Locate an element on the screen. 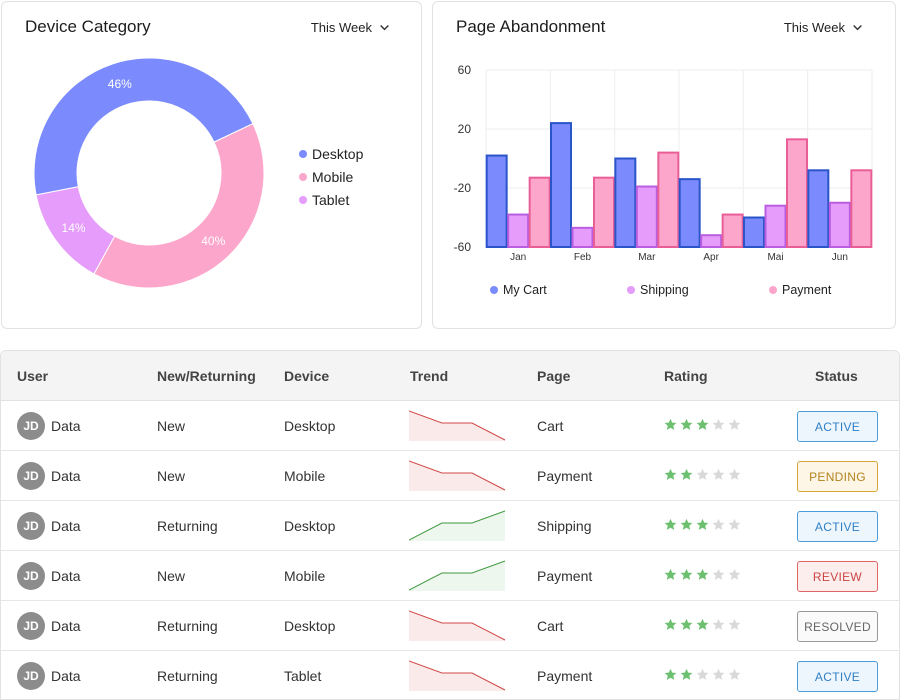 The height and width of the screenshot is (700, 900). x-tick-label: Feb is located at coordinates (583, 257).